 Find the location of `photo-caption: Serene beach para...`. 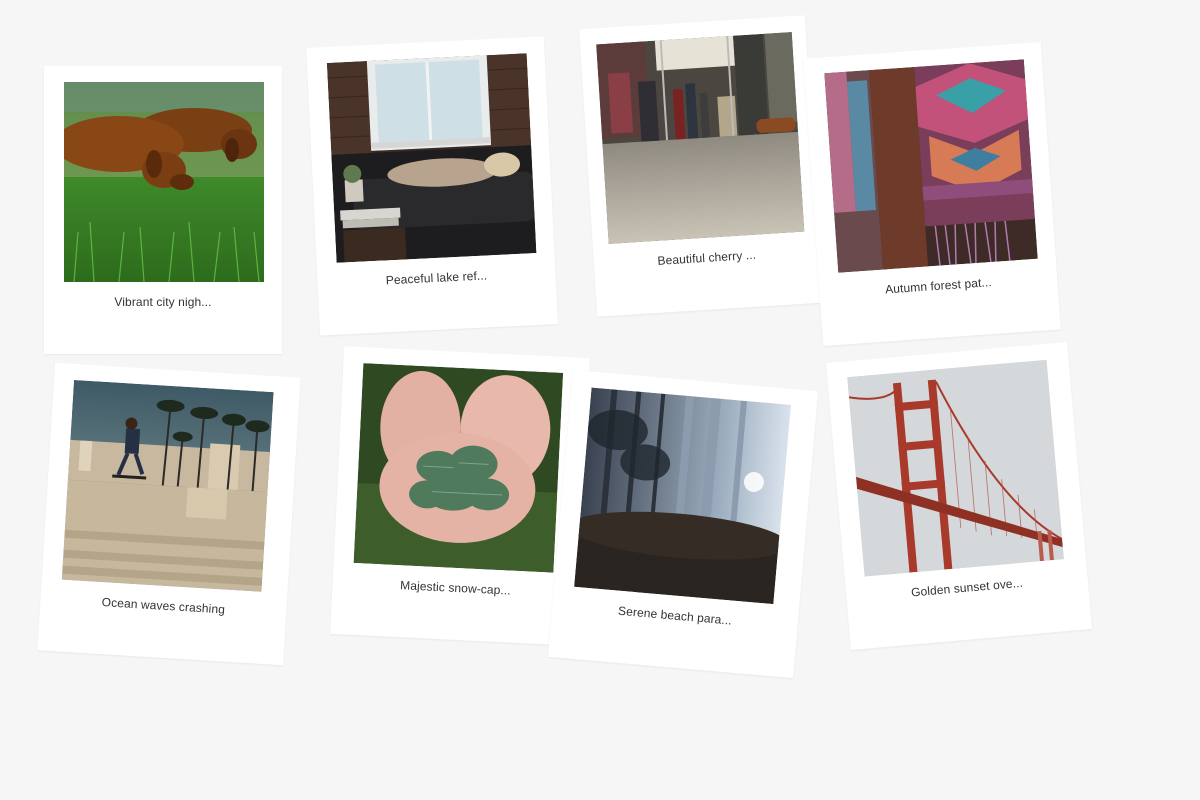

photo-caption: Serene beach para... is located at coordinates (675, 615).